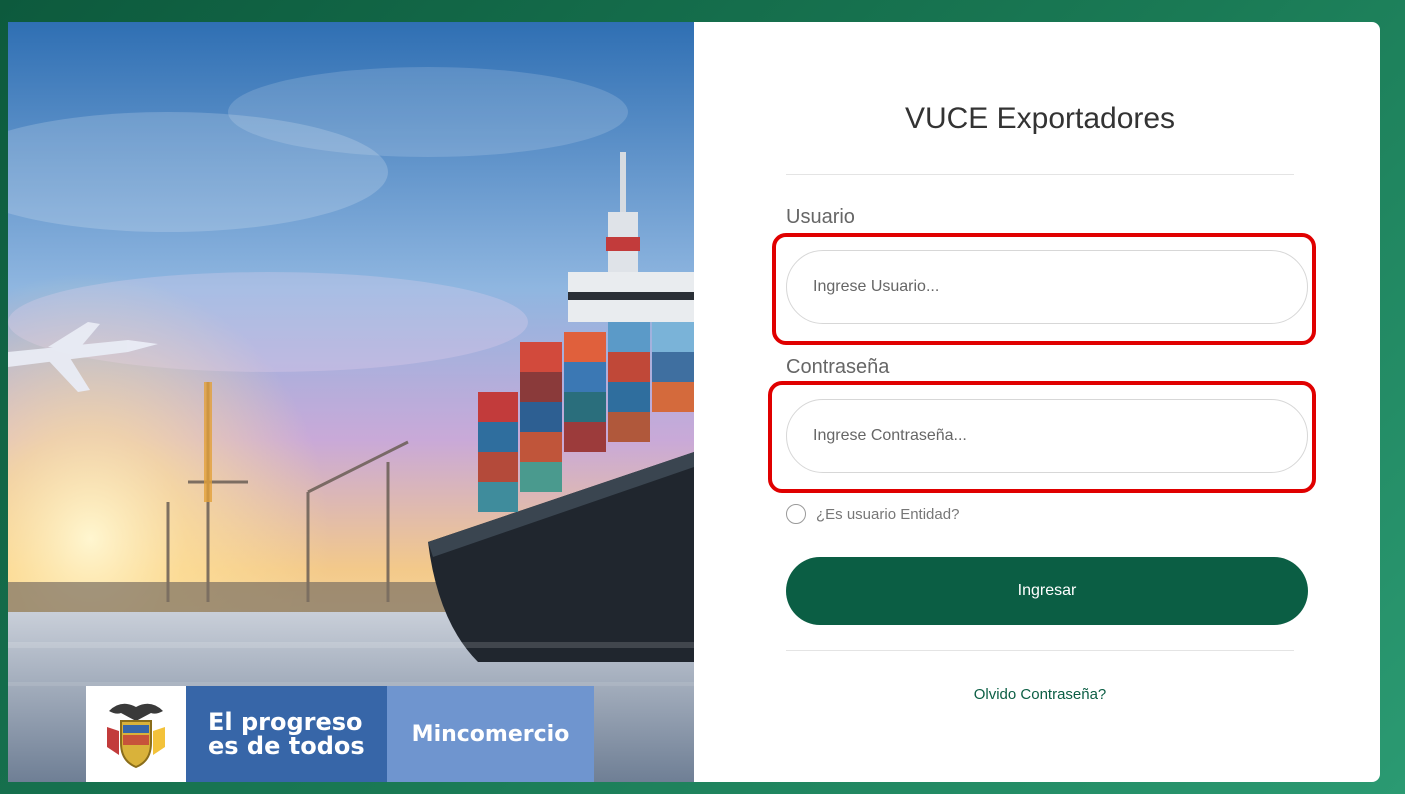 The image size is (1405, 794). Describe the element at coordinates (1040, 118) in the screenshot. I see `page-title: VUCE Exportadores` at that location.